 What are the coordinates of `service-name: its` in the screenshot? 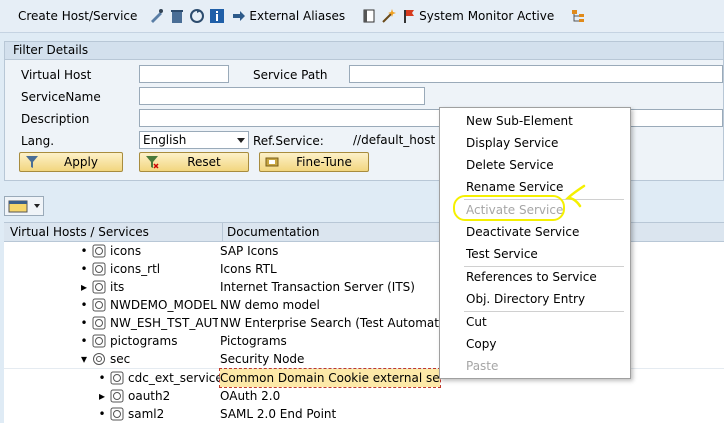 It's located at (117, 287).